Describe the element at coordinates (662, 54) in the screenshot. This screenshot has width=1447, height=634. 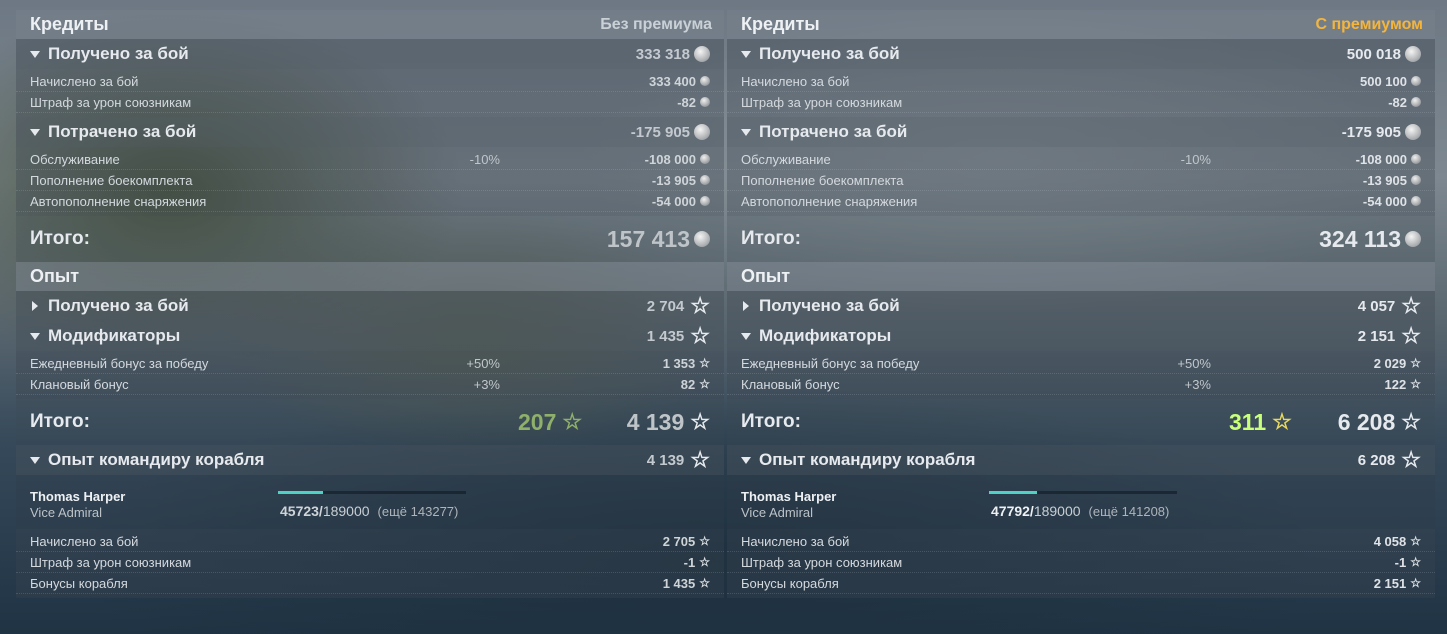
I see `credits-earned-value: 333 318` at that location.